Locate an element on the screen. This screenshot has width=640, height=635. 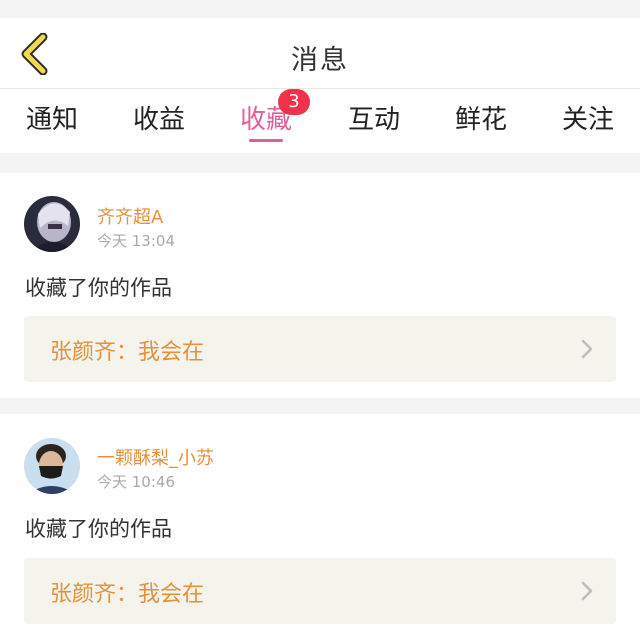
tab-interactions: 互动 is located at coordinates (374, 122).